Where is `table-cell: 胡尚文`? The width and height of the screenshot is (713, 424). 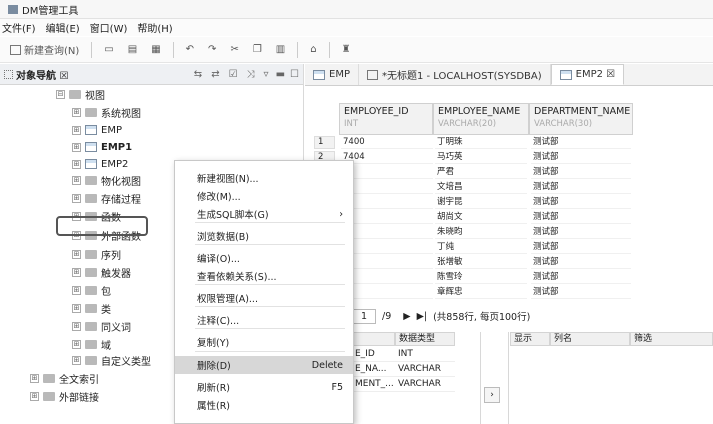 table-cell: 胡尚文 is located at coordinates (481, 217).